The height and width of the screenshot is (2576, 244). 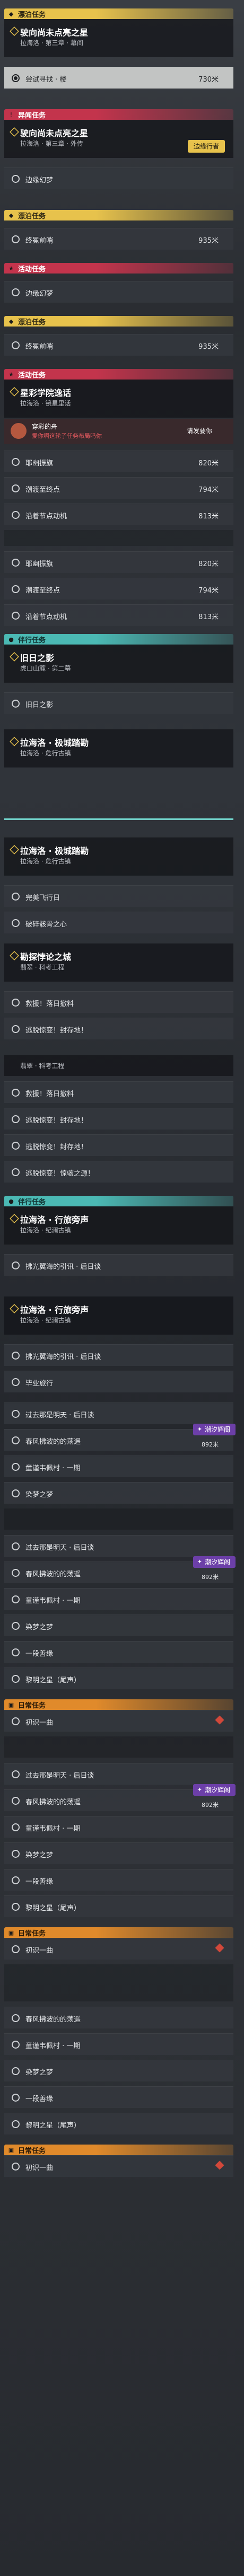 What do you see at coordinates (16, 78) in the screenshot?
I see `objective-selected-icon` at bounding box center [16, 78].